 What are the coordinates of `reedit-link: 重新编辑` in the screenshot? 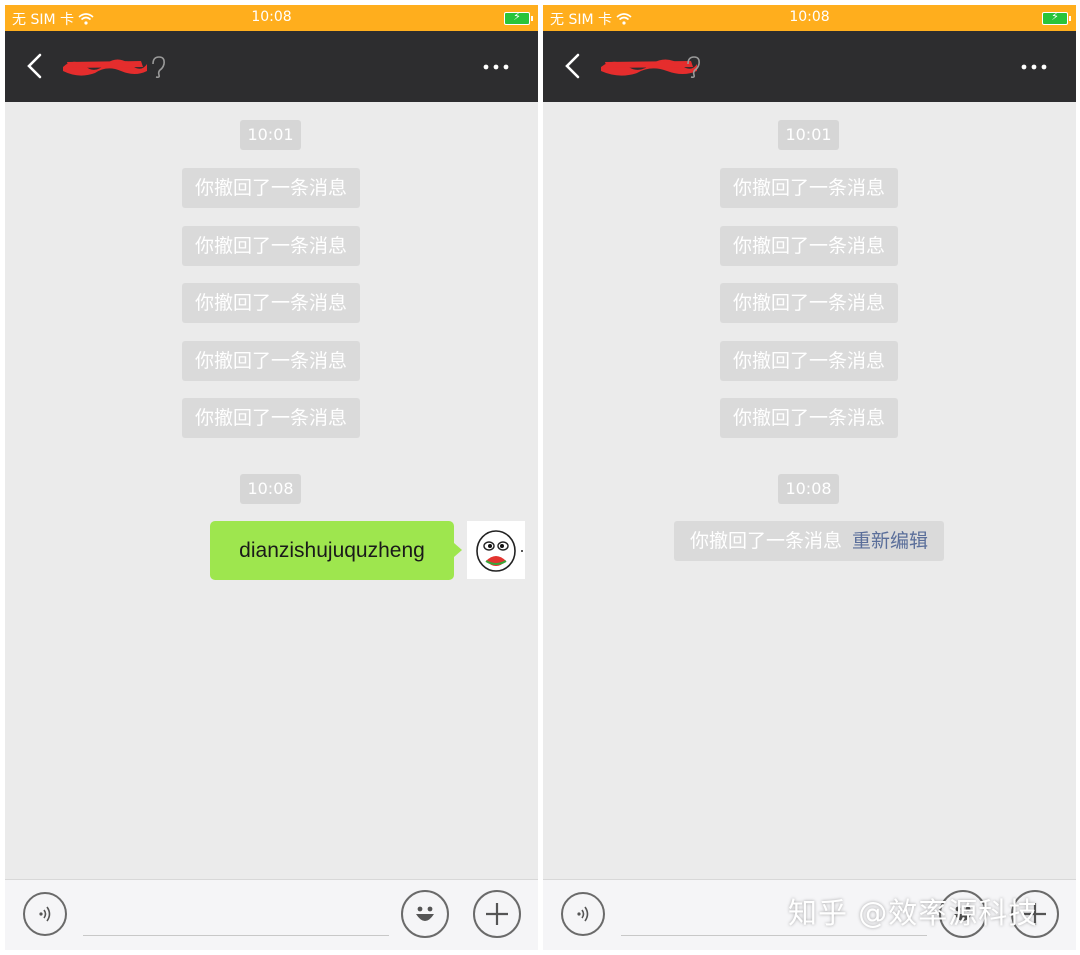 It's located at (890, 541).